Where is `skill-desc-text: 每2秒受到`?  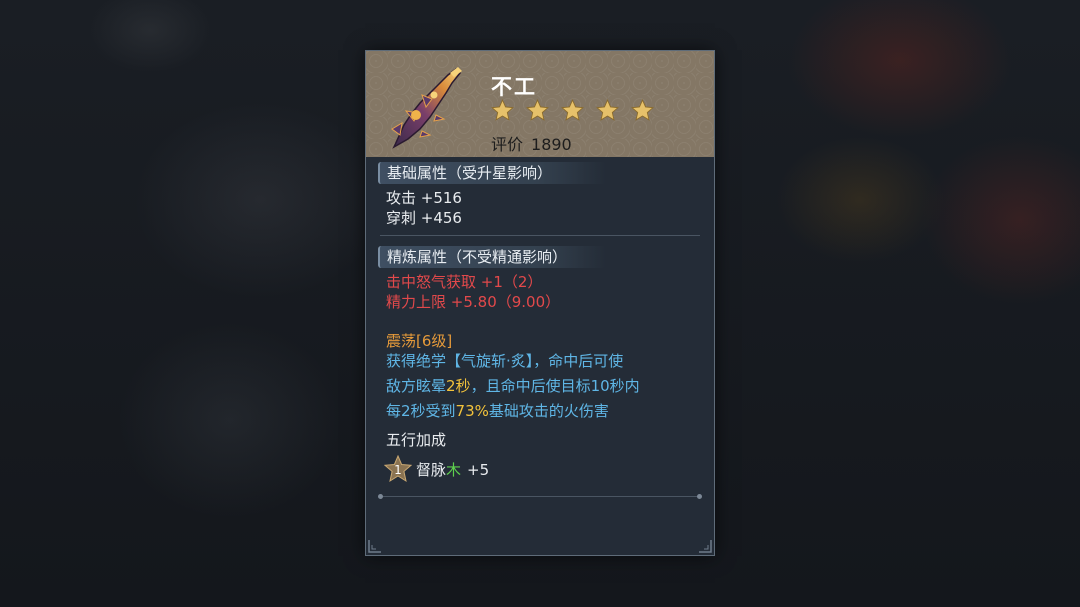 skill-desc-text: 每2秒受到 is located at coordinates (421, 411).